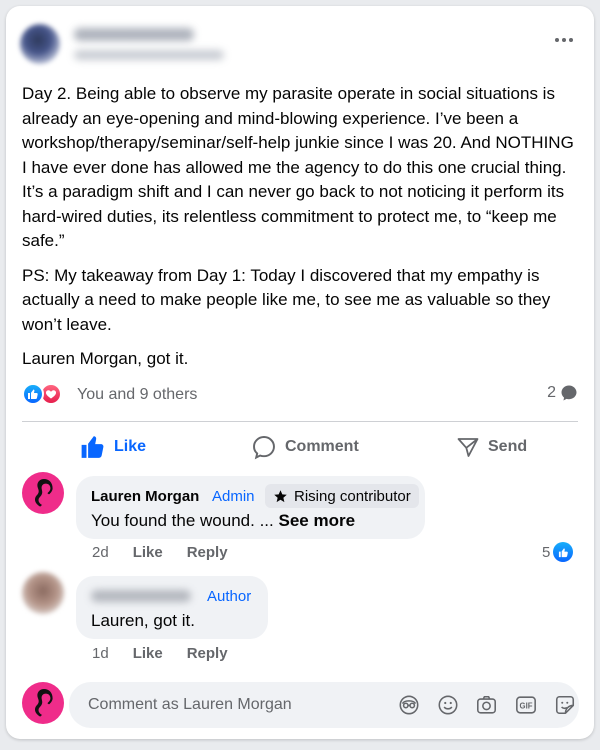 The width and height of the screenshot is (600, 750). What do you see at coordinates (43, 593) in the screenshot?
I see `avatar-blurred` at bounding box center [43, 593].